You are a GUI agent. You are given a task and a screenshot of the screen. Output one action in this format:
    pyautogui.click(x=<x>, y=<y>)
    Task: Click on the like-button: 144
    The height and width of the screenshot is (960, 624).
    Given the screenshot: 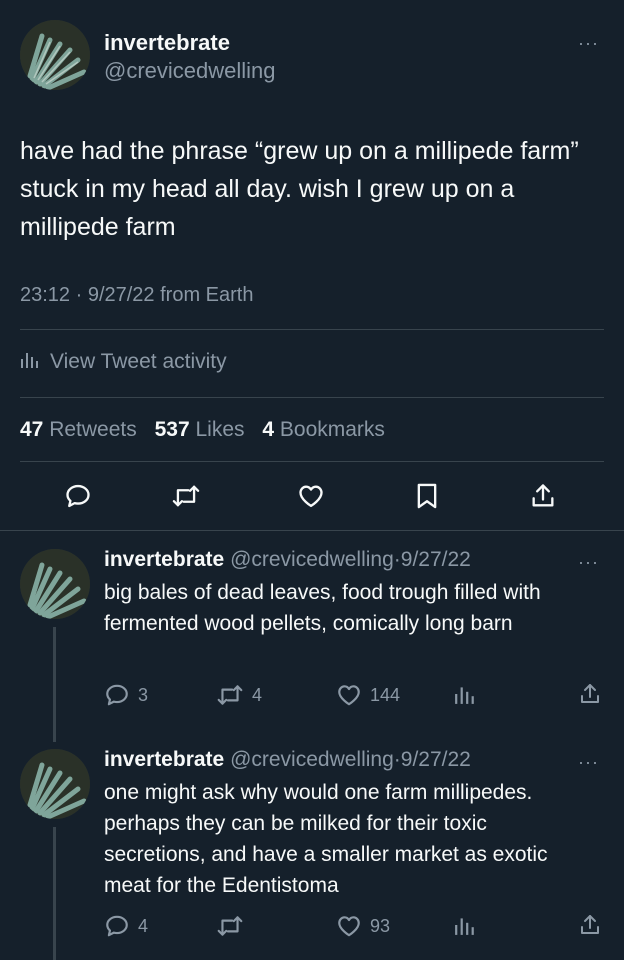 What is the action you would take?
    pyautogui.click(x=368, y=695)
    